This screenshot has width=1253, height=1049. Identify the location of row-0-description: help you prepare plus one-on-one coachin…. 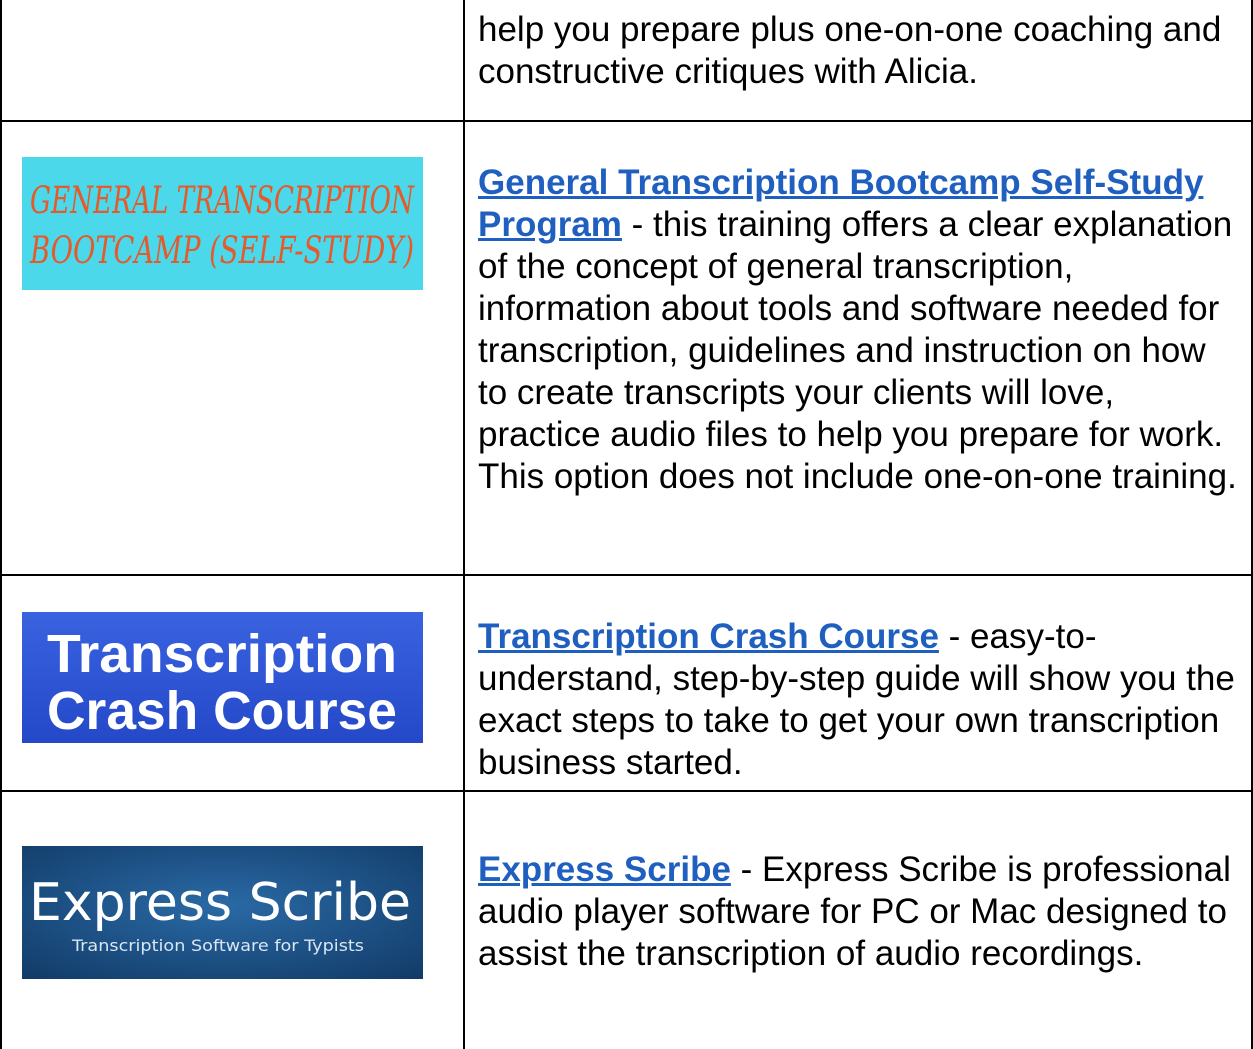
(858, 51).